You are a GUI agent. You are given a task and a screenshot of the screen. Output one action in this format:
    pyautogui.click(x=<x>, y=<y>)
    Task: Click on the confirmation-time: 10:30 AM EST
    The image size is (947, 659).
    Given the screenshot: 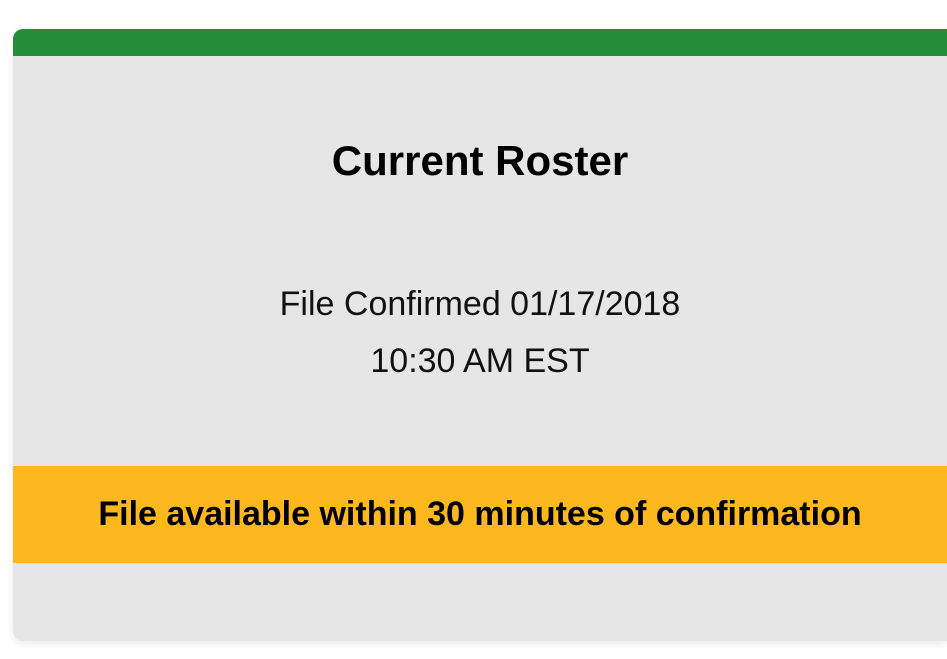 What is the action you would take?
    pyautogui.click(x=480, y=361)
    